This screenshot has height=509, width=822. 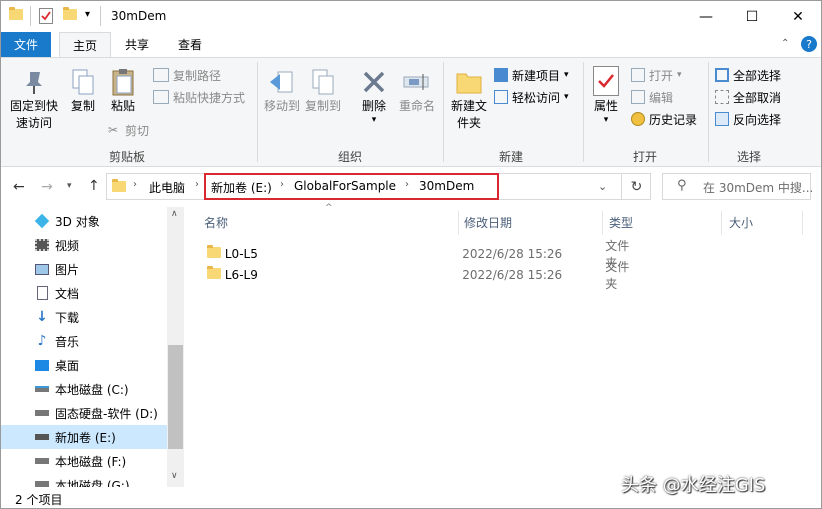 What do you see at coordinates (106, 413) in the screenshot?
I see `nav-label: 固态硬盘-软件 (D:)` at bounding box center [106, 413].